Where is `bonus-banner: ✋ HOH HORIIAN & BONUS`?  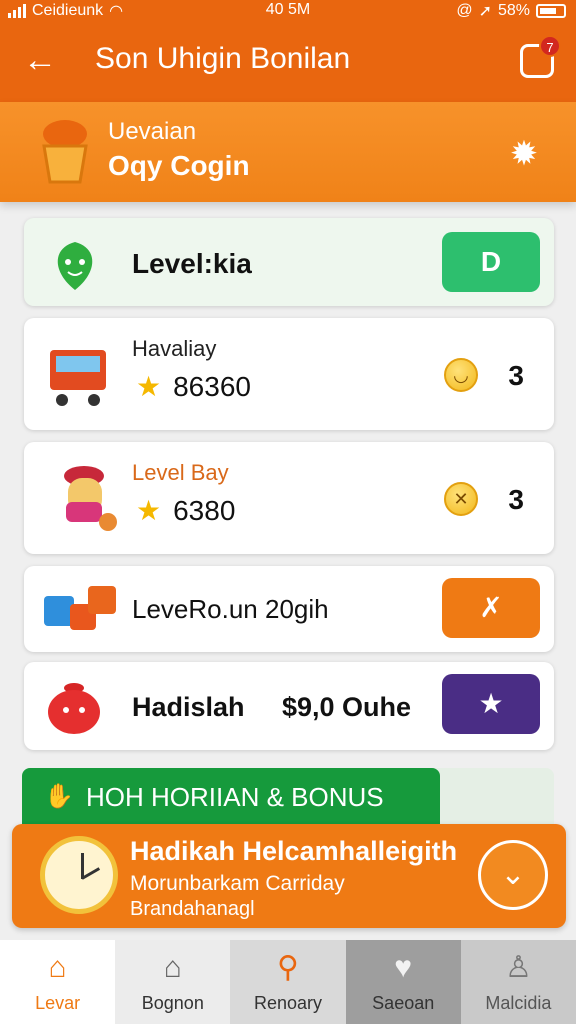 bonus-banner: ✋ HOH HORIIAN & BONUS is located at coordinates (231, 797).